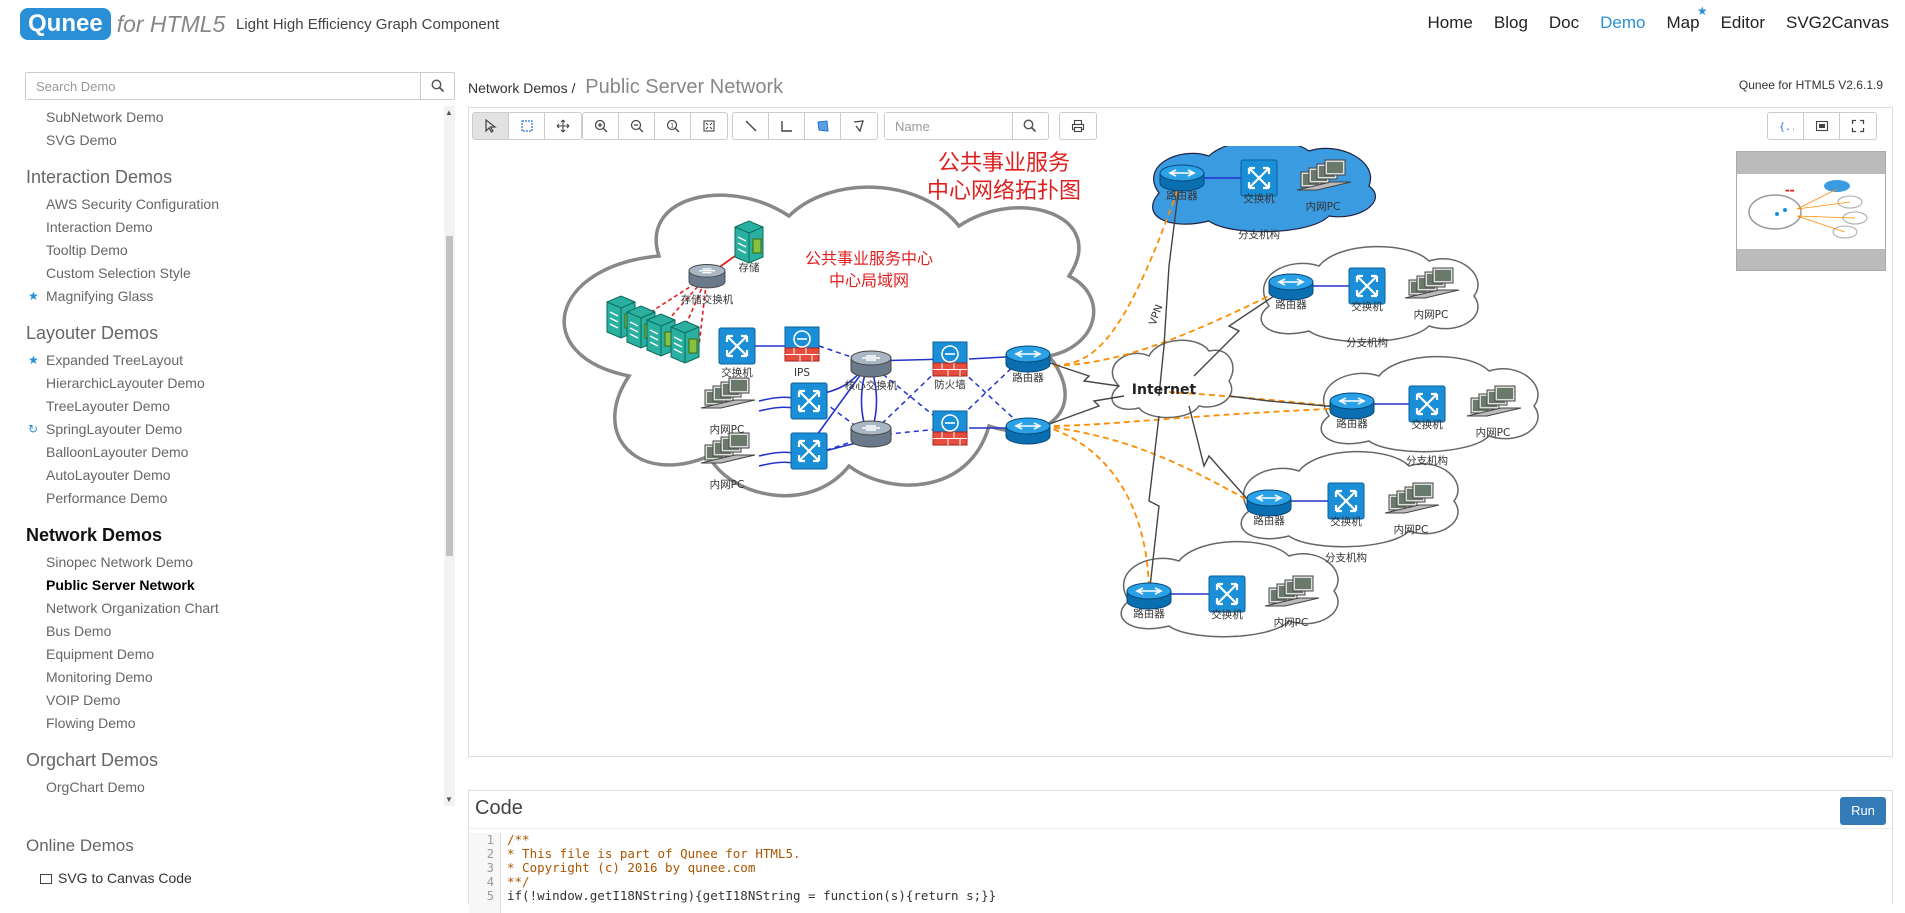  I want to click on sidebar-item: OrgChart Demo, so click(227, 787).